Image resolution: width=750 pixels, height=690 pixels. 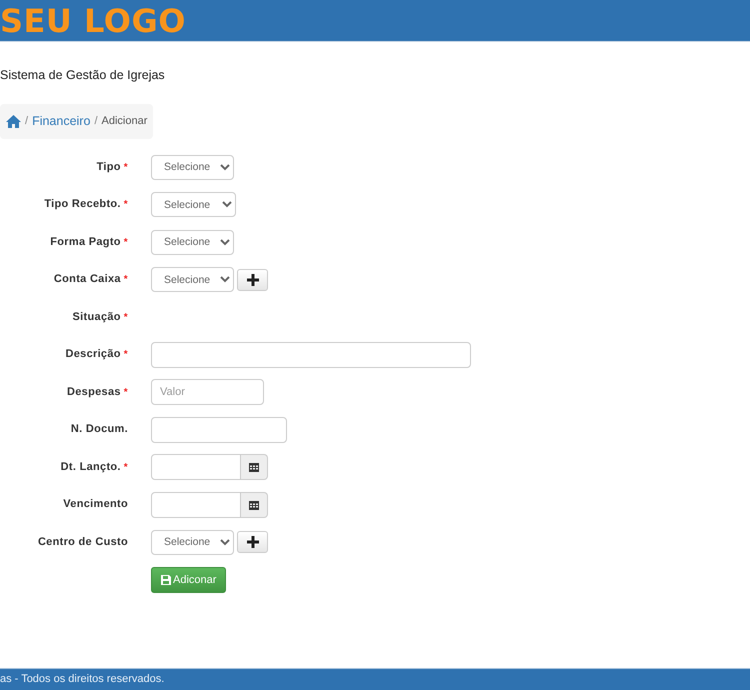 I want to click on input-field: Valor, so click(x=207, y=392).